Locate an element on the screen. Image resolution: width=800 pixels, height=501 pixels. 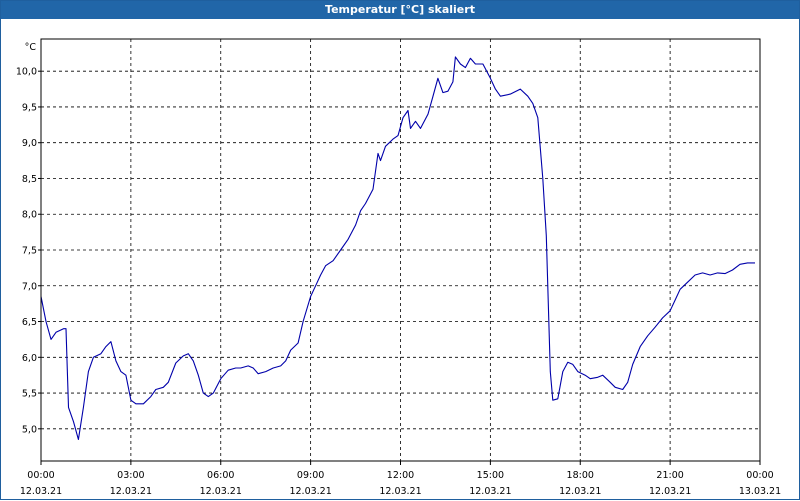
y-tick-label: 9,5 is located at coordinates (29, 107).